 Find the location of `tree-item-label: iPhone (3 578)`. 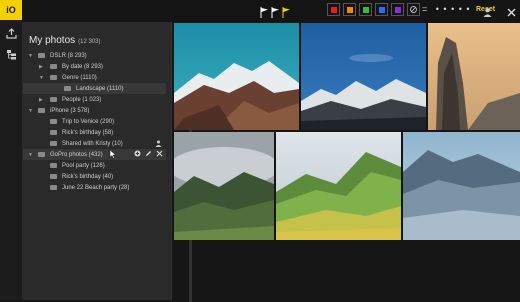

tree-item-label: iPhone (3 578) is located at coordinates (70, 110).